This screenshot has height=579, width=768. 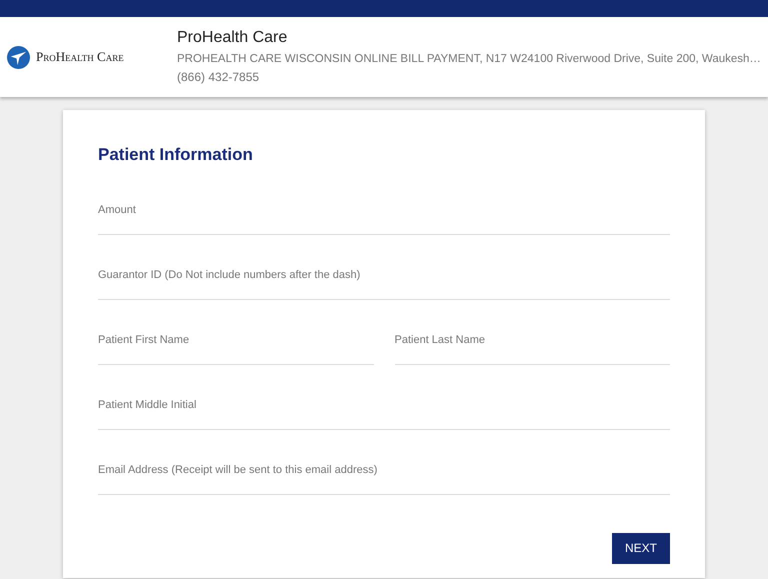 What do you see at coordinates (176, 155) in the screenshot?
I see `form-title: Patient Information` at bounding box center [176, 155].